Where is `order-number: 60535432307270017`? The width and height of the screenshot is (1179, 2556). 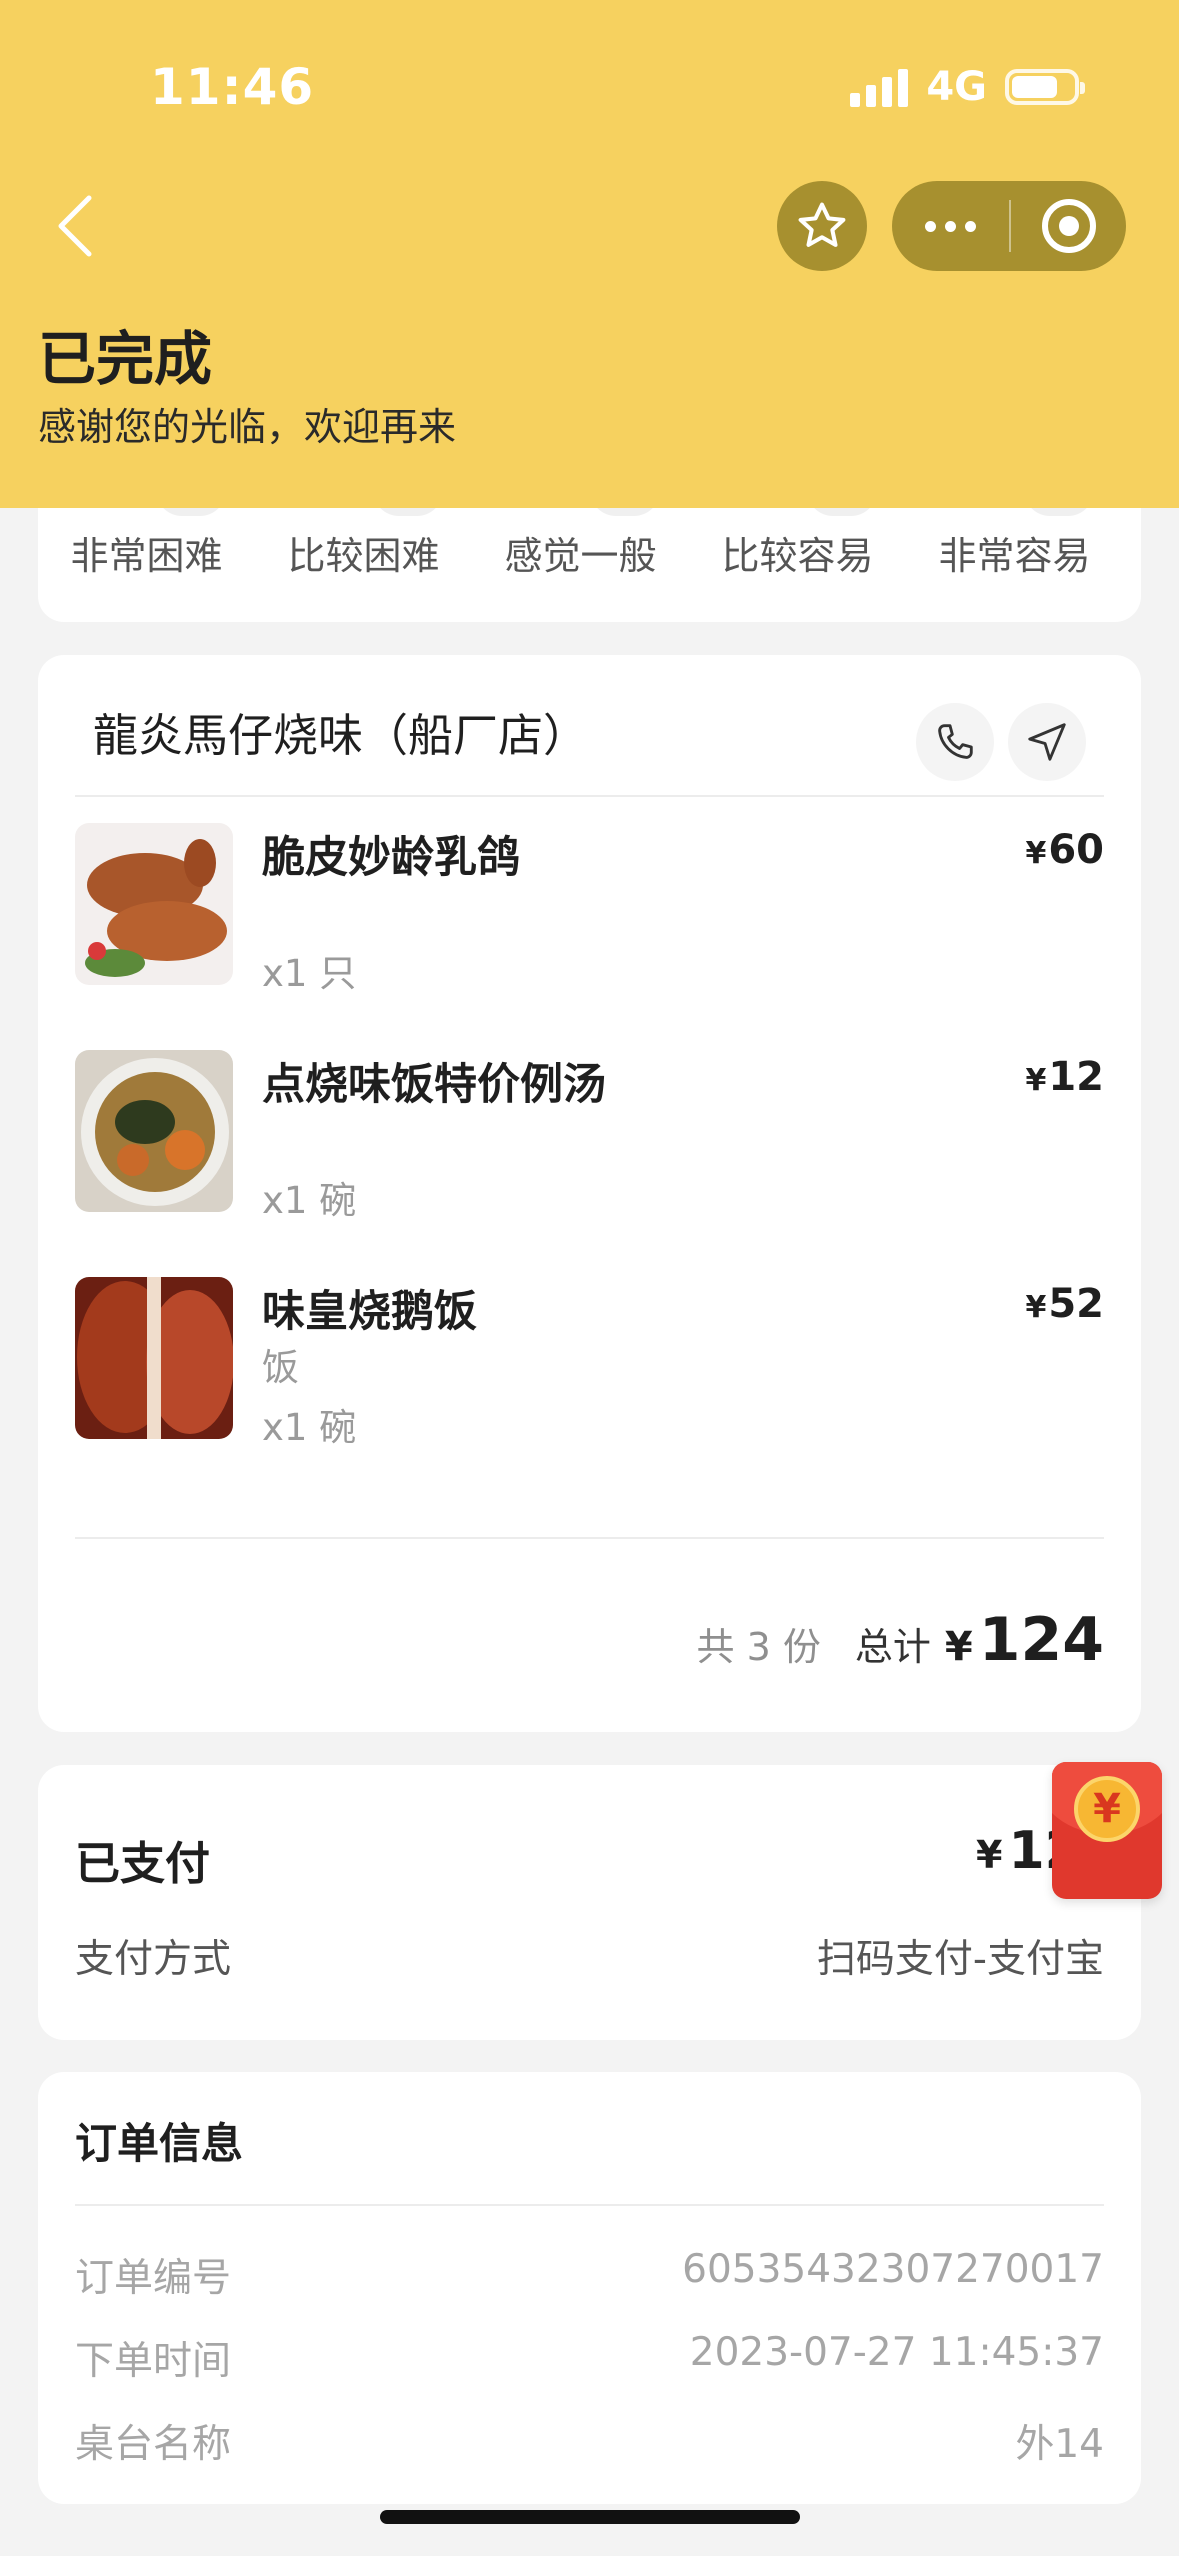 order-number: 60535432307270017 is located at coordinates (893, 2269).